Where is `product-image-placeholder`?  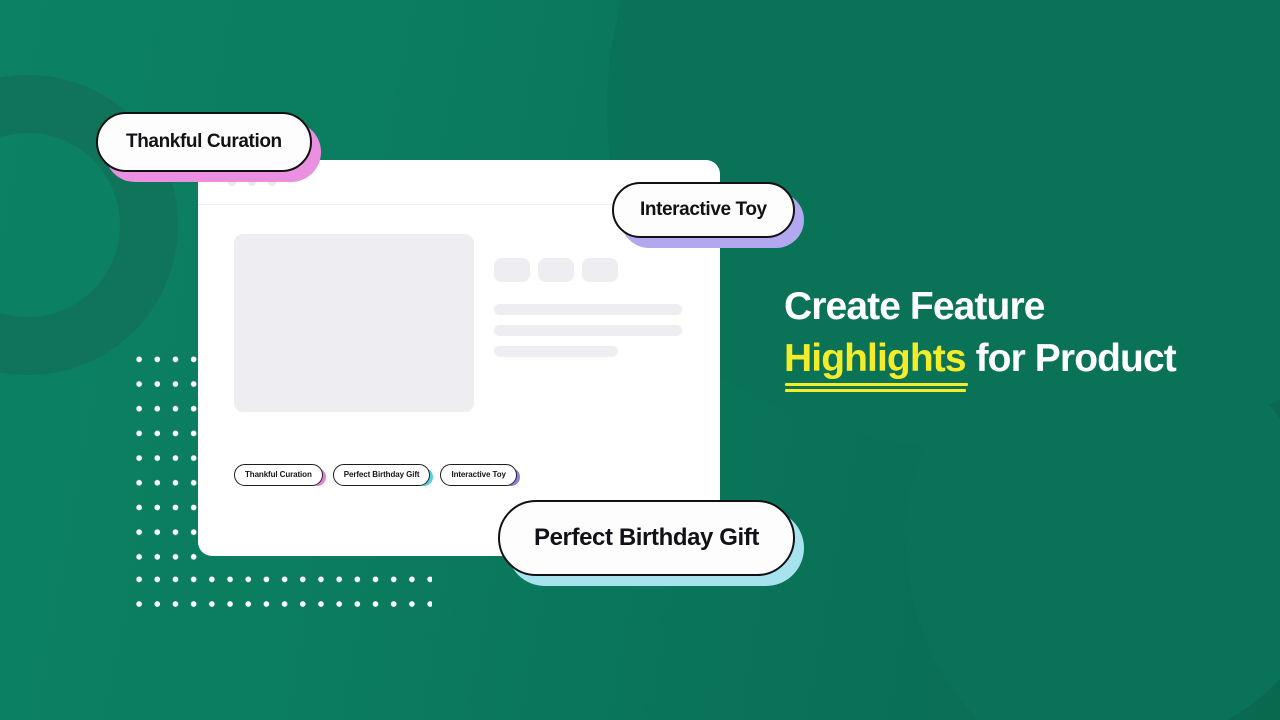
product-image-placeholder is located at coordinates (354, 323).